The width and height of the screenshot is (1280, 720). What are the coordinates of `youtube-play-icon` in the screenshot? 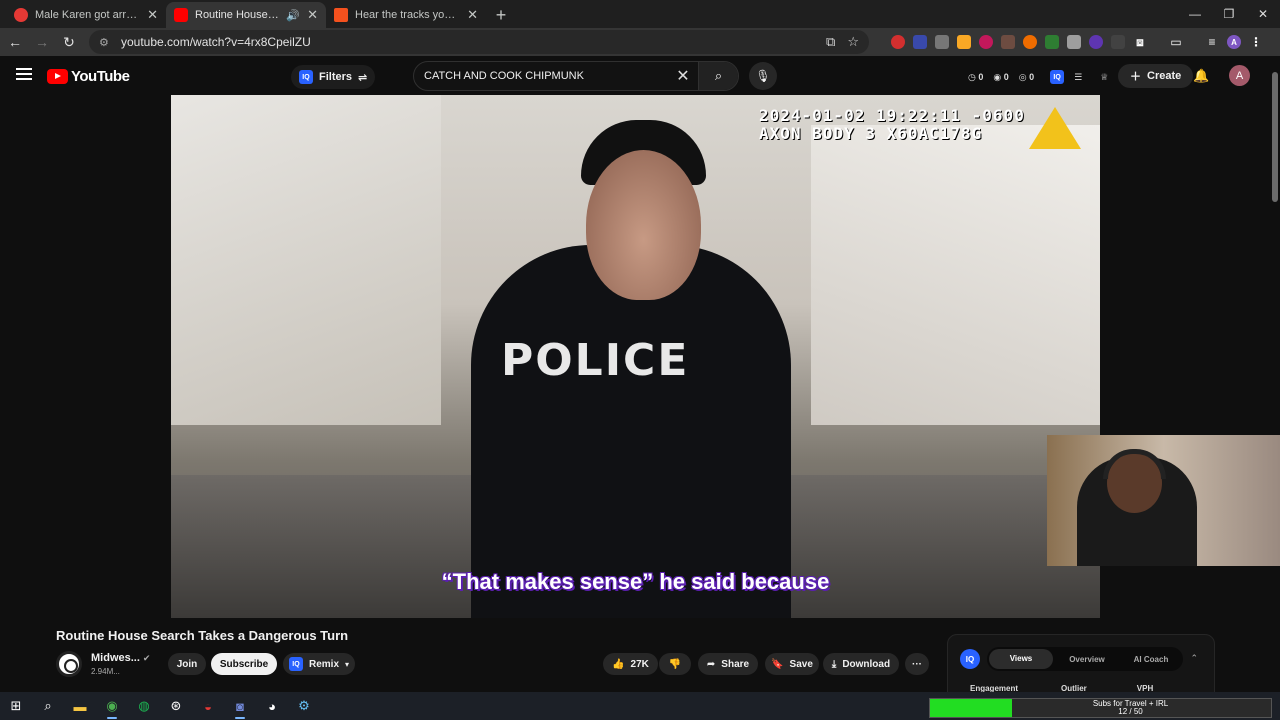 It's located at (57, 76).